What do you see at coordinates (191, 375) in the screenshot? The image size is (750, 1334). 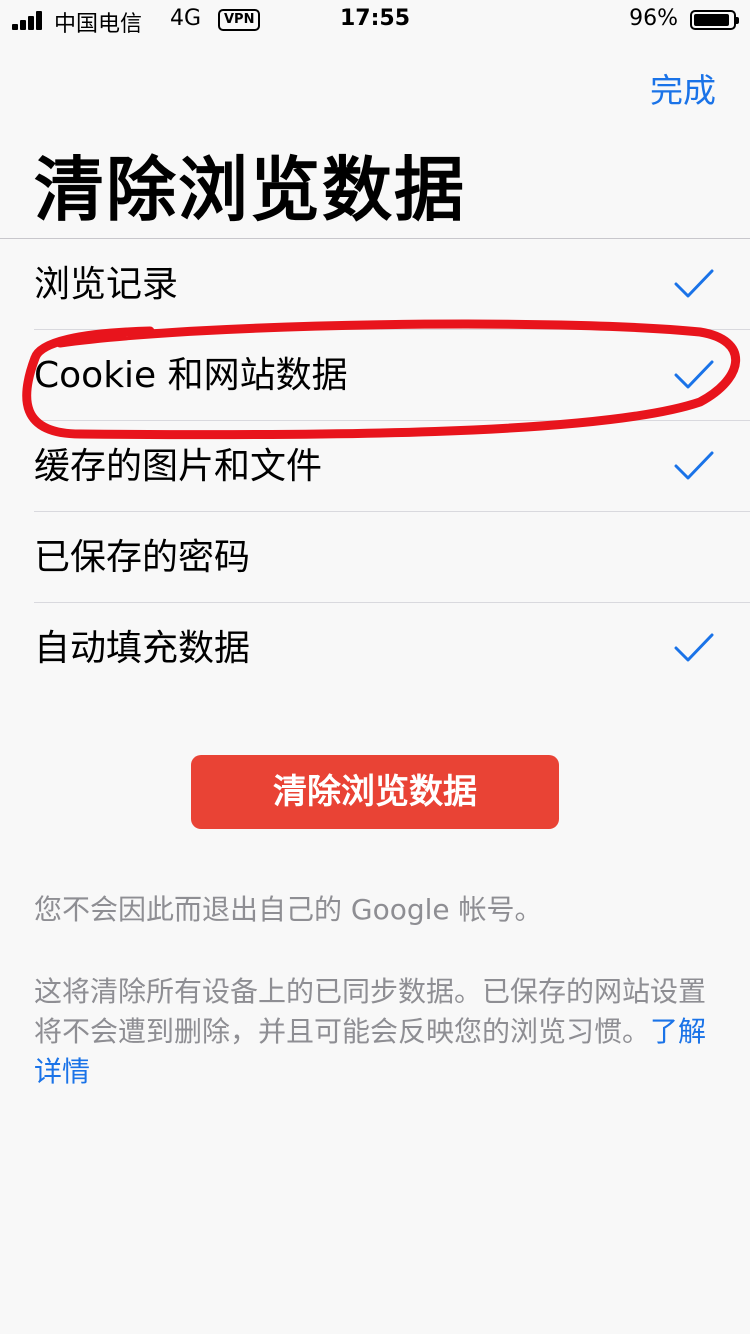 I see `option-label: Cookie 和网站数据` at bounding box center [191, 375].